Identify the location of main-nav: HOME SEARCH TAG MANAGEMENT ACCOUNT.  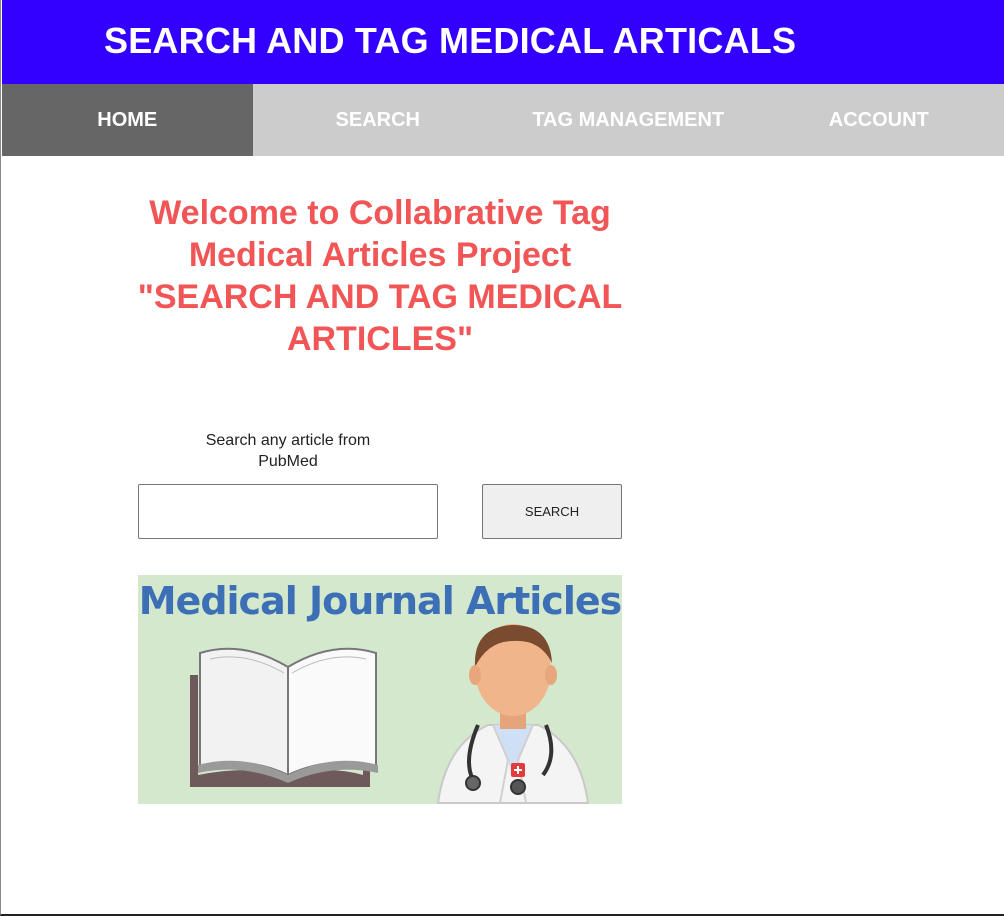
(503, 120).